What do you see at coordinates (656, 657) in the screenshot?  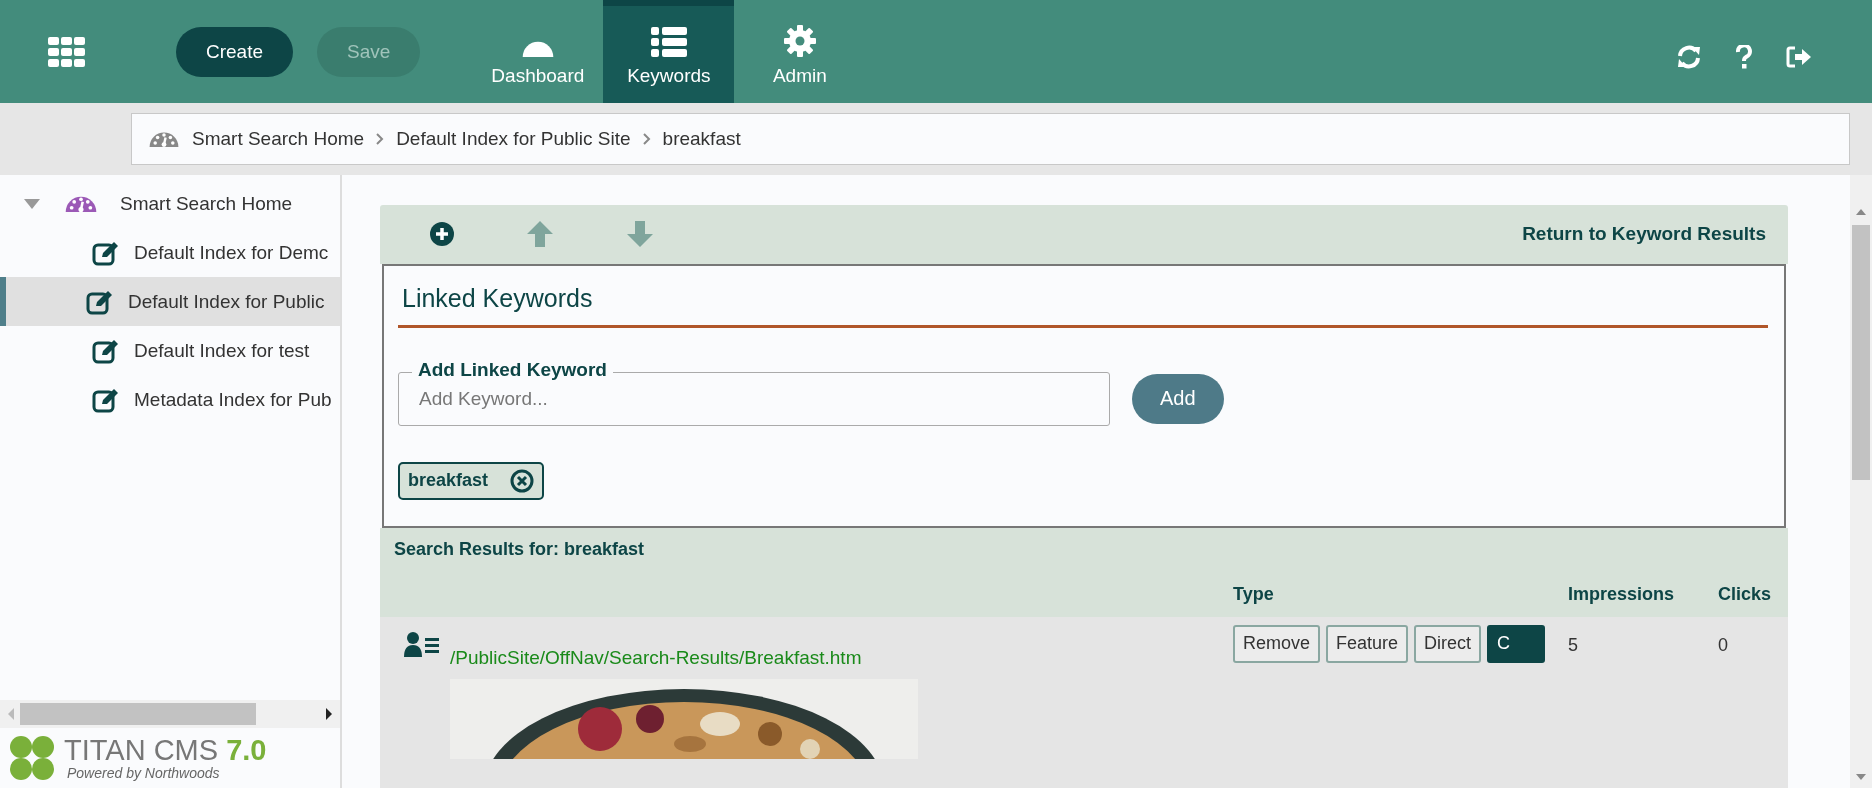 I see `result-url-link: /PublicSite/OffNav/Search-Results/Breakfast.htm` at bounding box center [656, 657].